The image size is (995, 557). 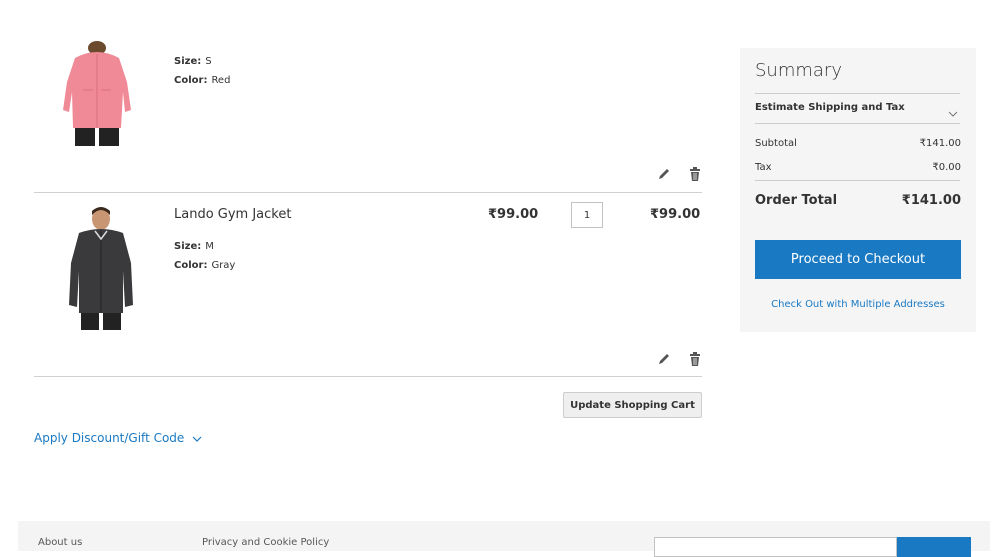 I want to click on tax-value: ₹0.00, so click(x=946, y=167).